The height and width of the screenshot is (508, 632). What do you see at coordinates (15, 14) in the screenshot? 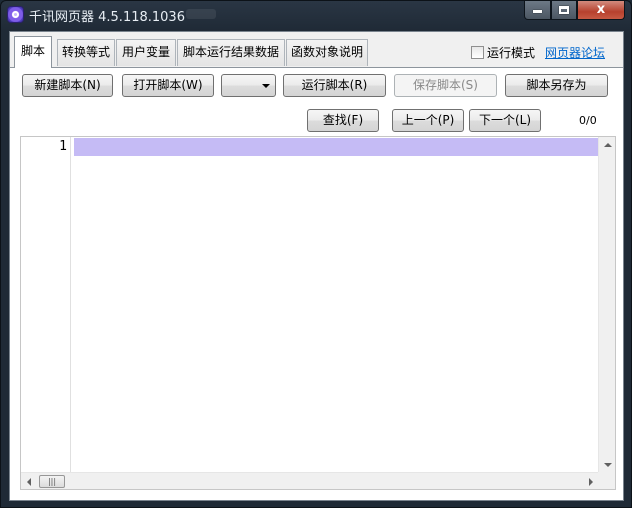
I see `app-logo-icon` at bounding box center [15, 14].